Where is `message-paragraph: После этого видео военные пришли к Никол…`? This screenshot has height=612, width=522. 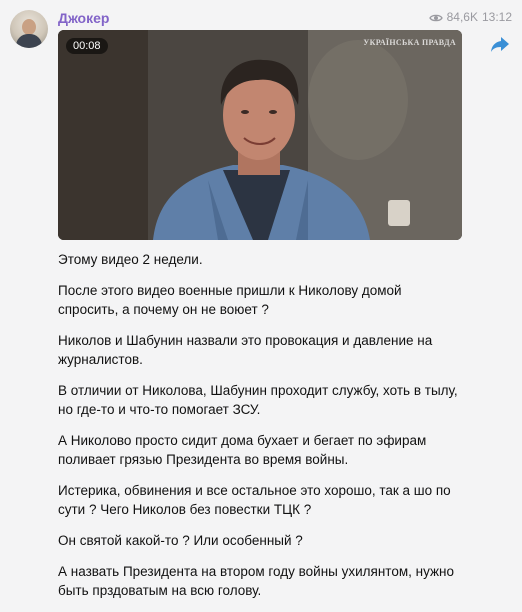
message-paragraph: После этого видео военные пришли к Никол… is located at coordinates (230, 300).